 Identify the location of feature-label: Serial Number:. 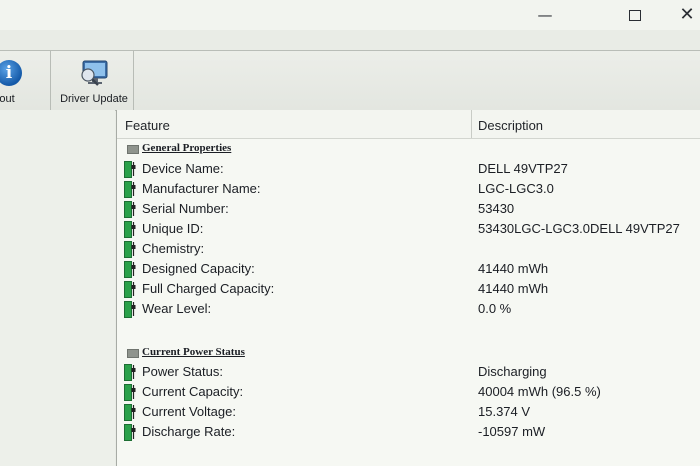
(185, 208).